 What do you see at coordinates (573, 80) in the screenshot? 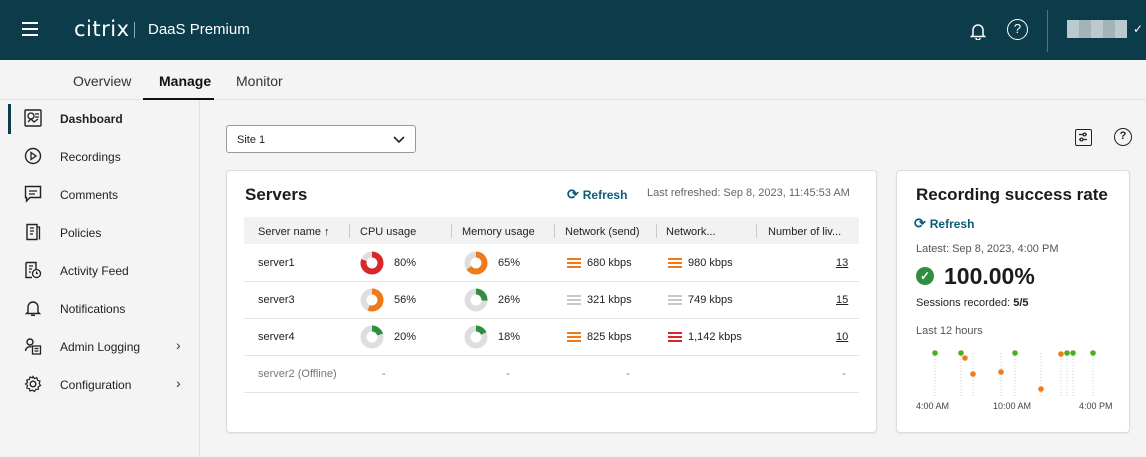
I see `main-tabs: Overview Manage Monitor` at bounding box center [573, 80].